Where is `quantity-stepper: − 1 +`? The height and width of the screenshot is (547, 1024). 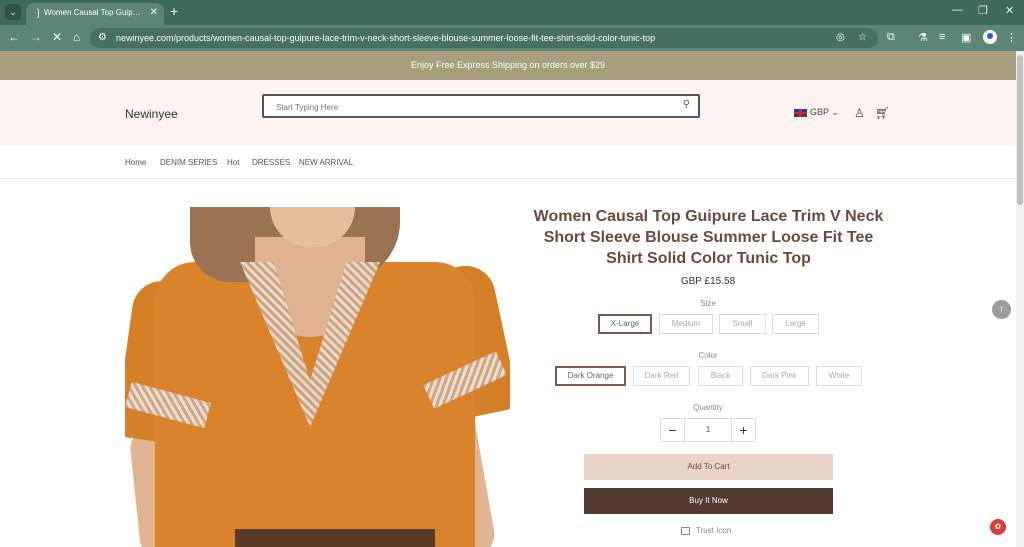
quantity-stepper: − 1 + is located at coordinates (708, 430).